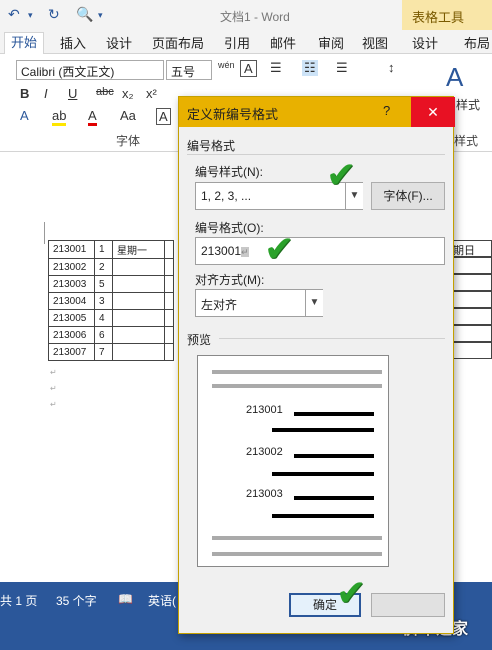  I want to click on table-cell: 213001, so click(71, 249).